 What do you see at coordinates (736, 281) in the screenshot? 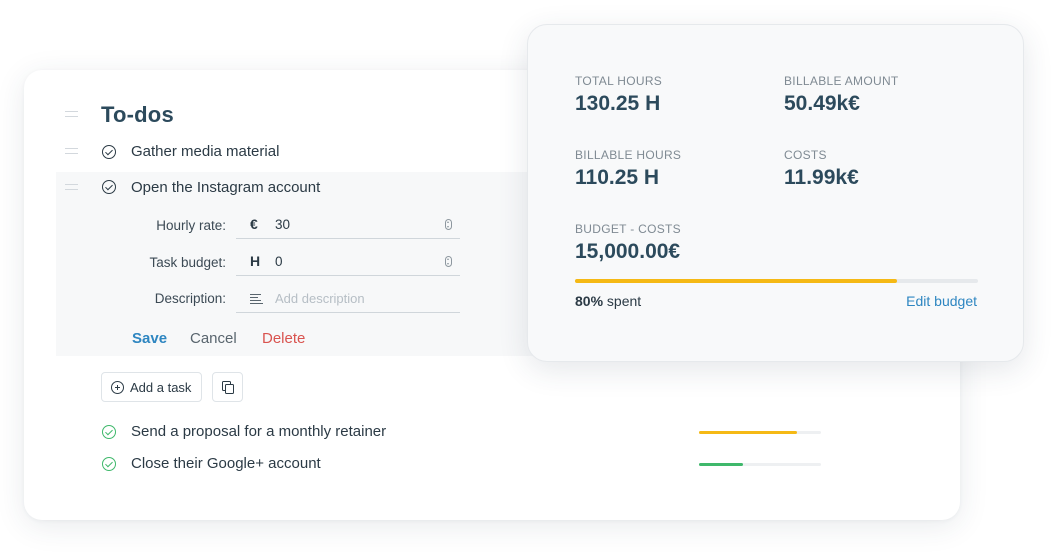
I see `budget-progress-fill` at bounding box center [736, 281].